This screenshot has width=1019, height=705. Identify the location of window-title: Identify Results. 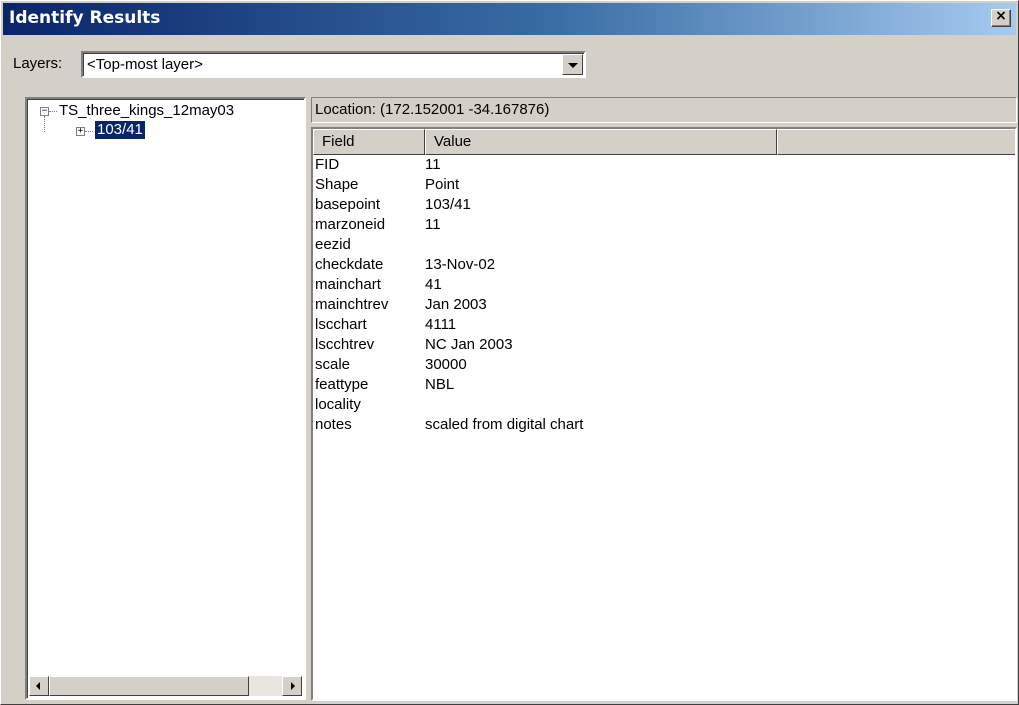
(85, 18).